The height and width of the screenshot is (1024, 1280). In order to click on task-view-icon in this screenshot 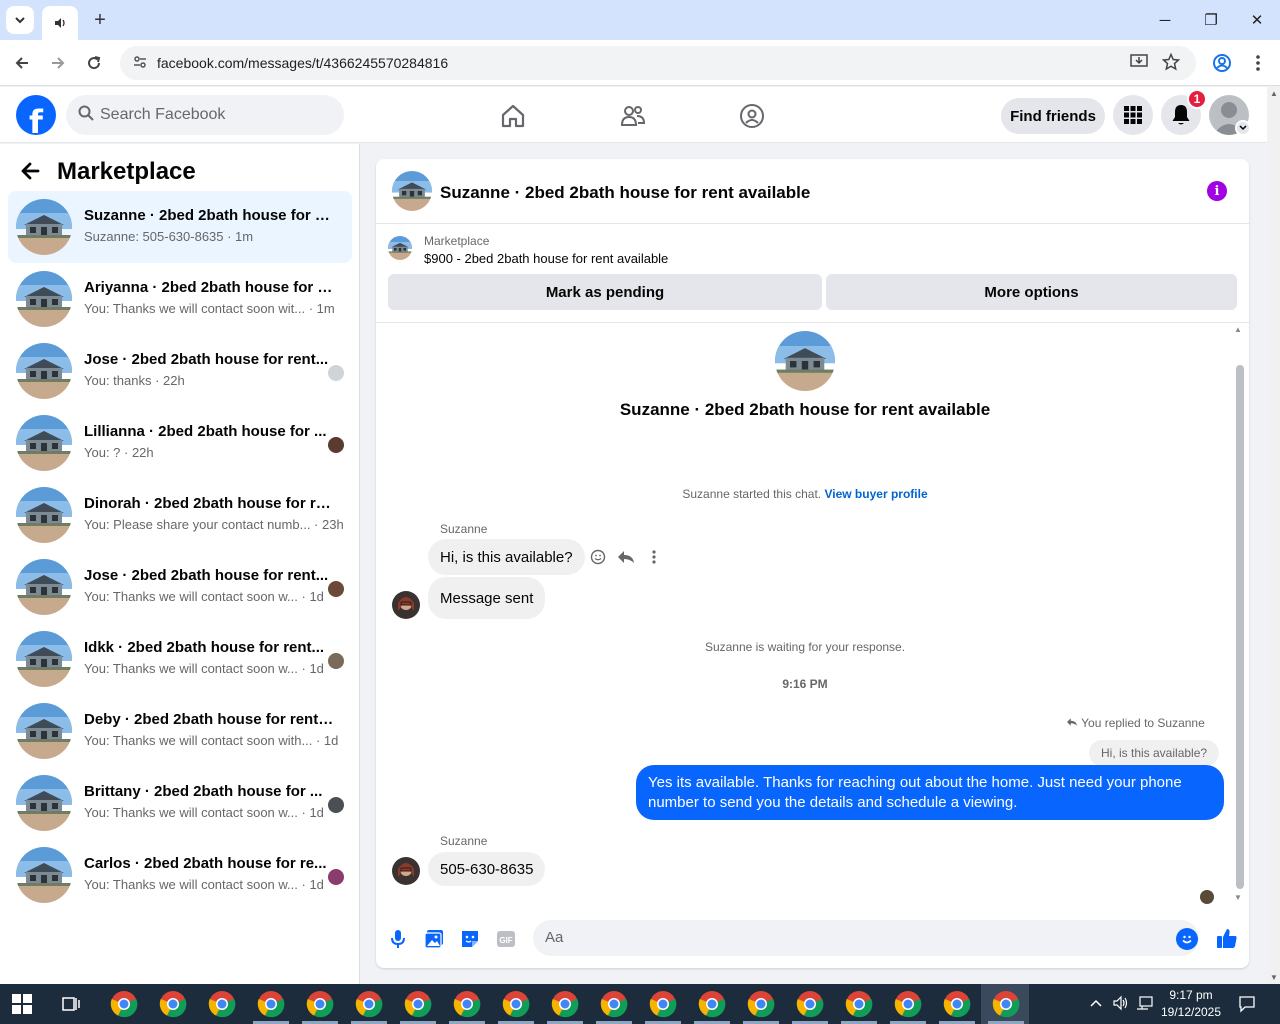, I will do `click(71, 1004)`.